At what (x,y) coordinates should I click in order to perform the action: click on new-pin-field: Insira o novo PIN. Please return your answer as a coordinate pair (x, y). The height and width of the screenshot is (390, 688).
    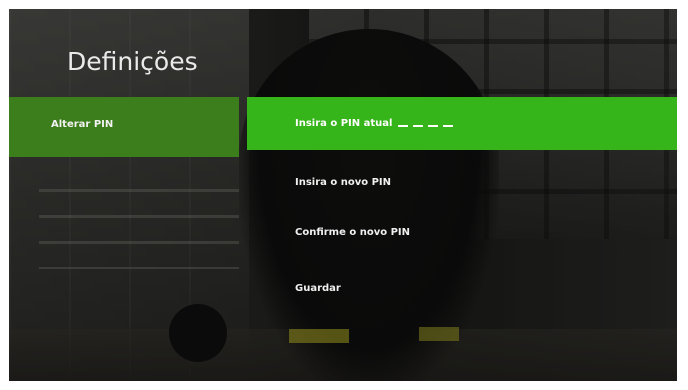
    Looking at the image, I should click on (343, 182).